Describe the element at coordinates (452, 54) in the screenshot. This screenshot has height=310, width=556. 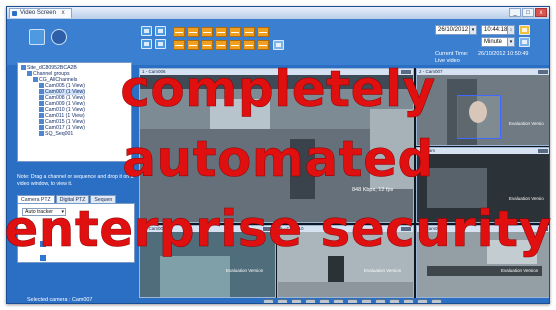
I see `current-time-label: Current Time:` at that location.